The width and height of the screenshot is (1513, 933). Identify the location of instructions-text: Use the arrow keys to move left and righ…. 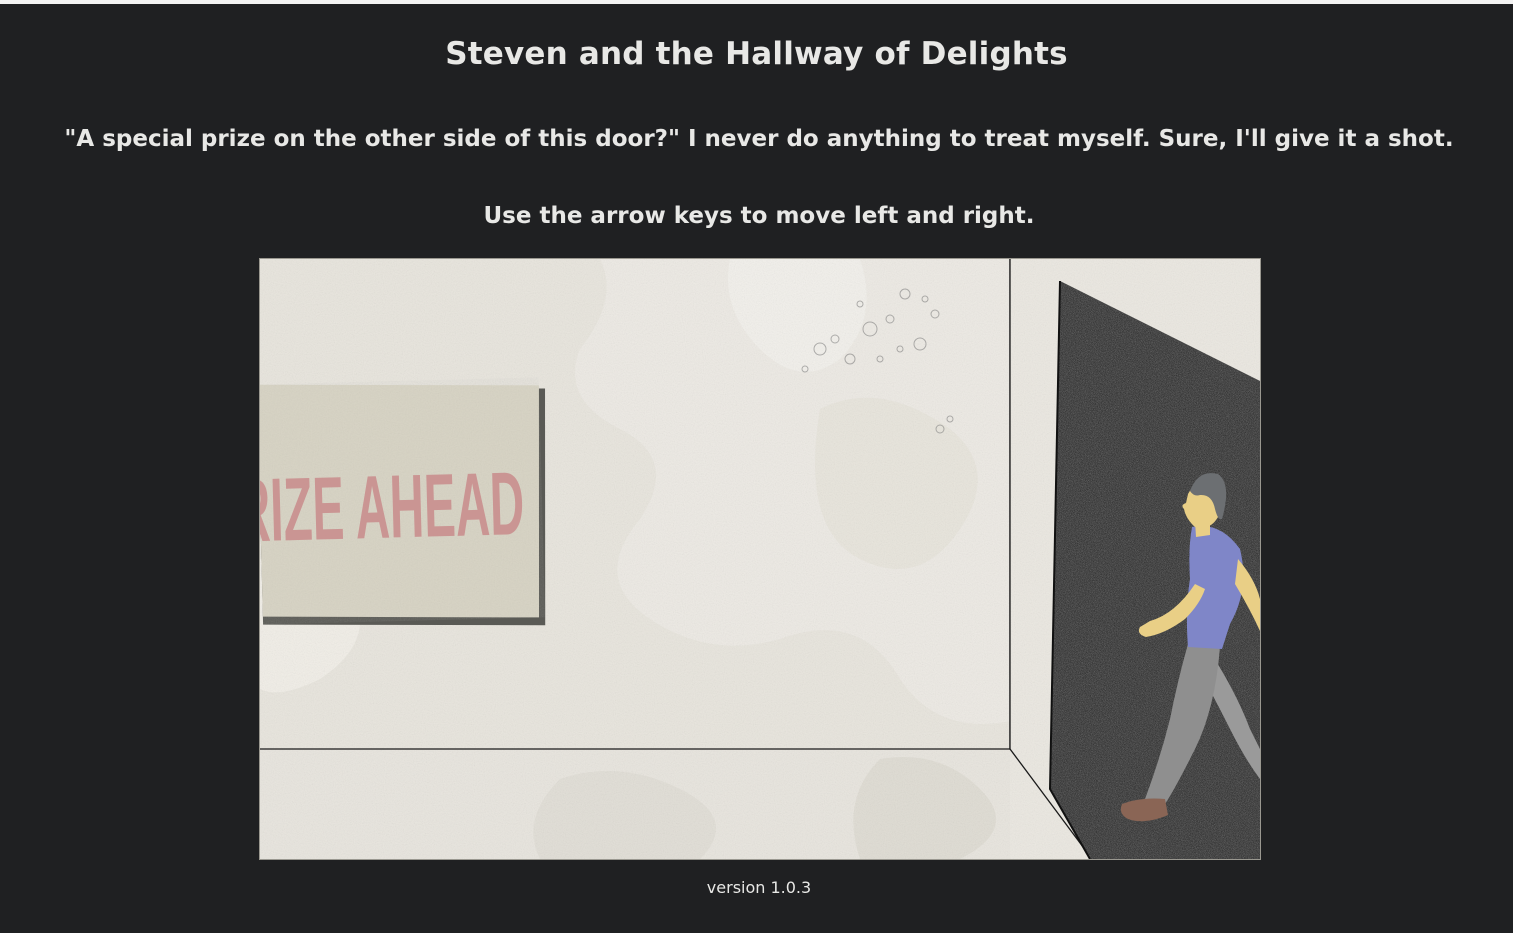
(759, 216).